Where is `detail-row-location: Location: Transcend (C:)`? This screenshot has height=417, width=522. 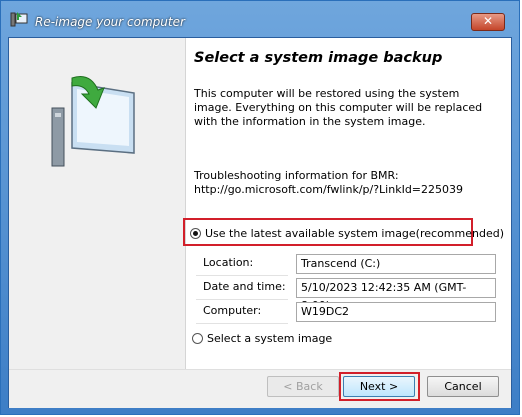 detail-row-location: Location: Transcend (C:) is located at coordinates (348, 264).